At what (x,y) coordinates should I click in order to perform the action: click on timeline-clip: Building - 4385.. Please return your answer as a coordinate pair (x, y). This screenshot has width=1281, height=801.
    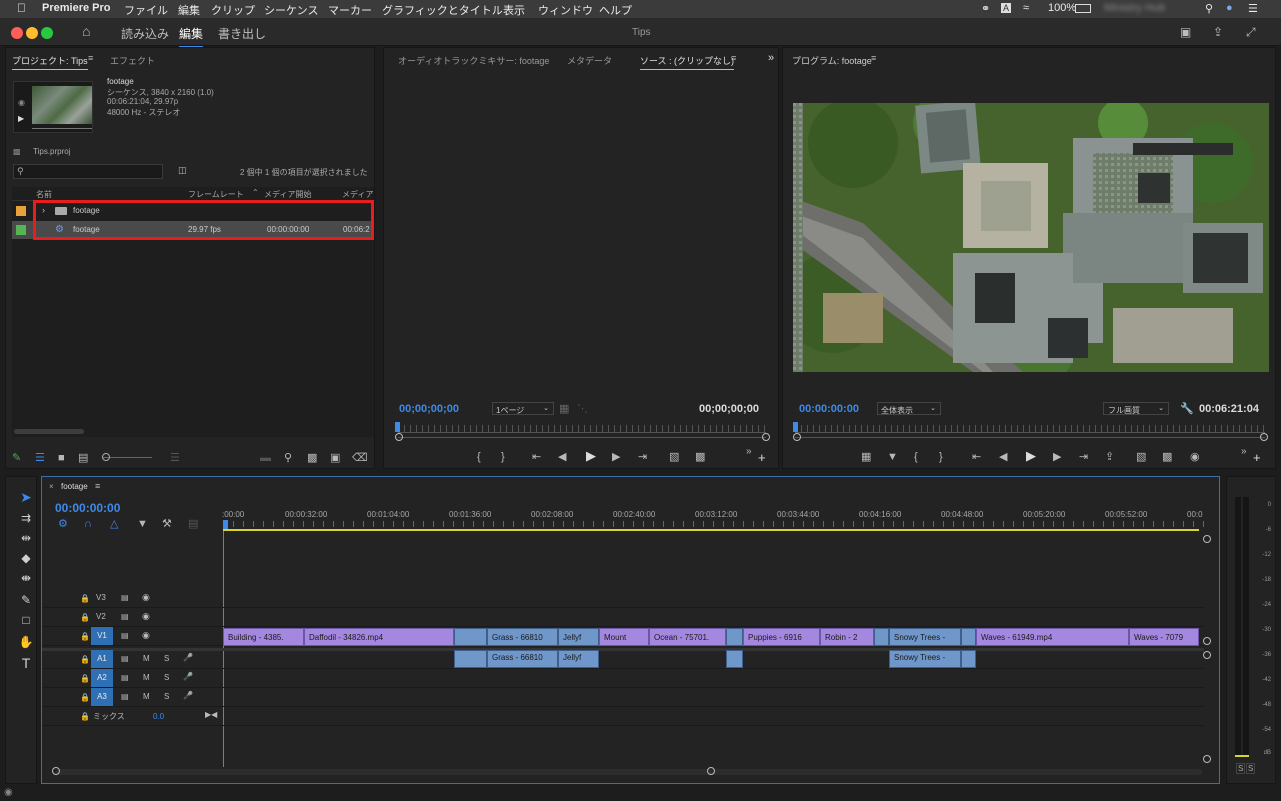
    Looking at the image, I should click on (263, 637).